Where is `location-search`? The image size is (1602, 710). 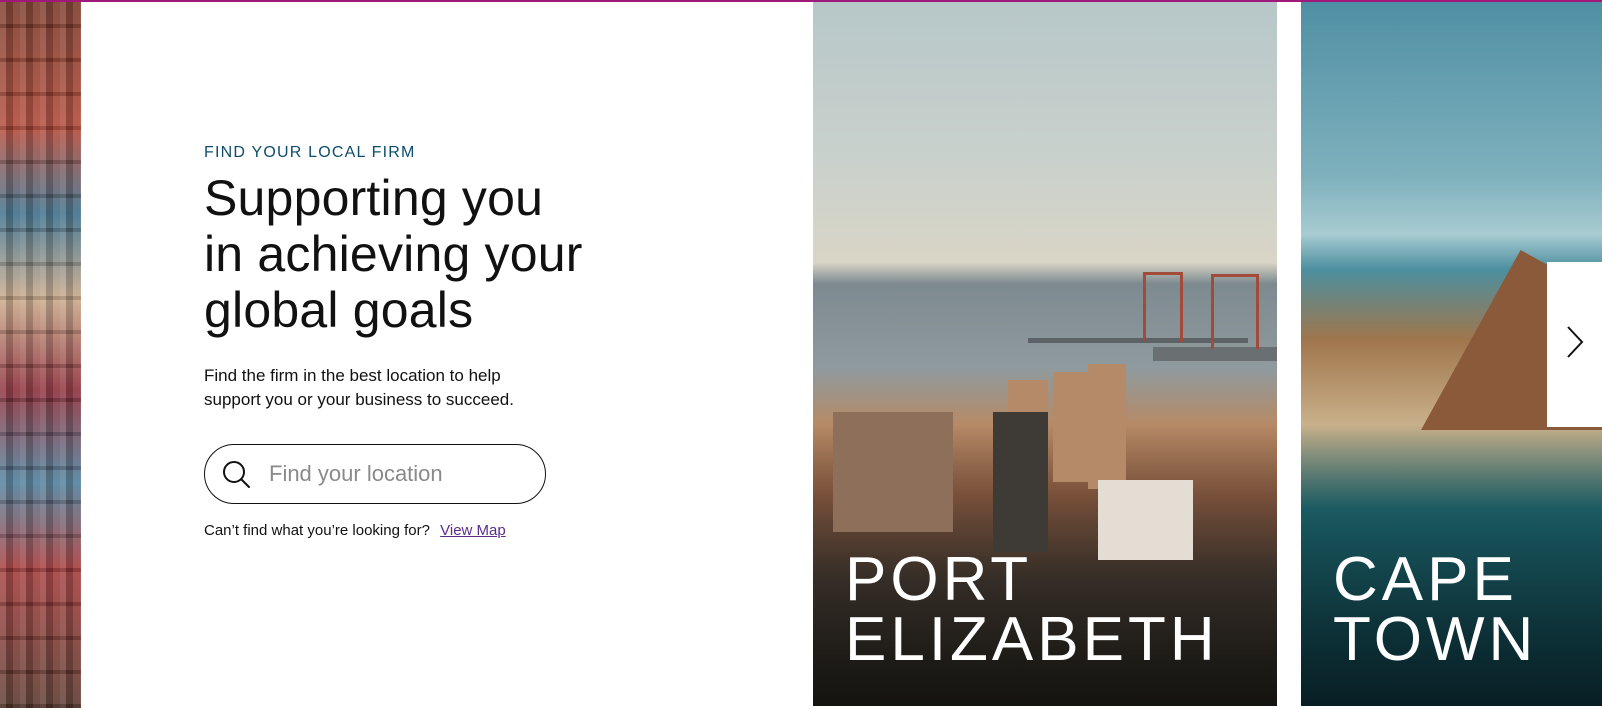
location-search is located at coordinates (375, 474).